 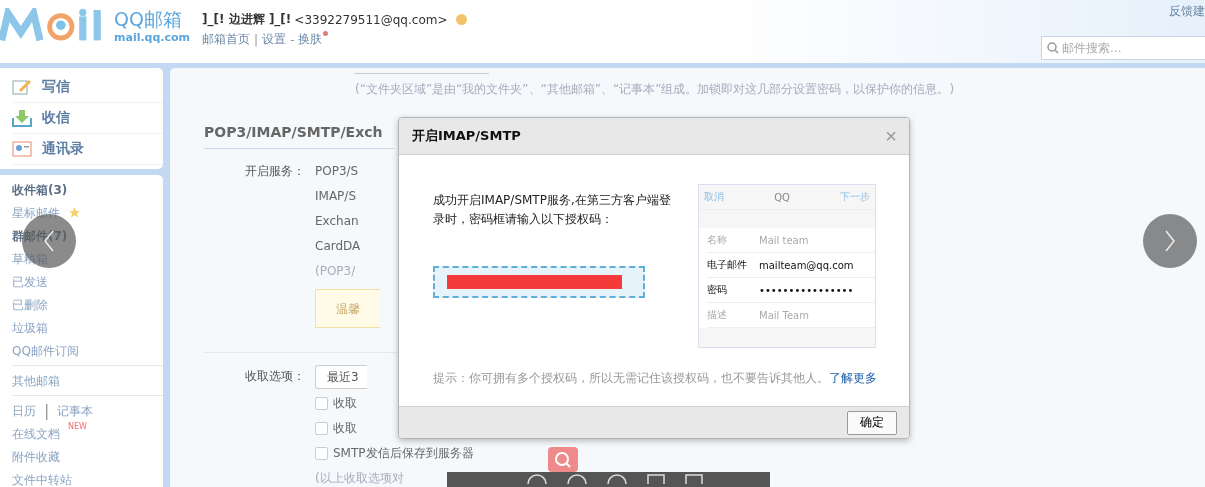 I want to click on user-name: ]_[! 边进辉 ]_[!, so click(x=247, y=19).